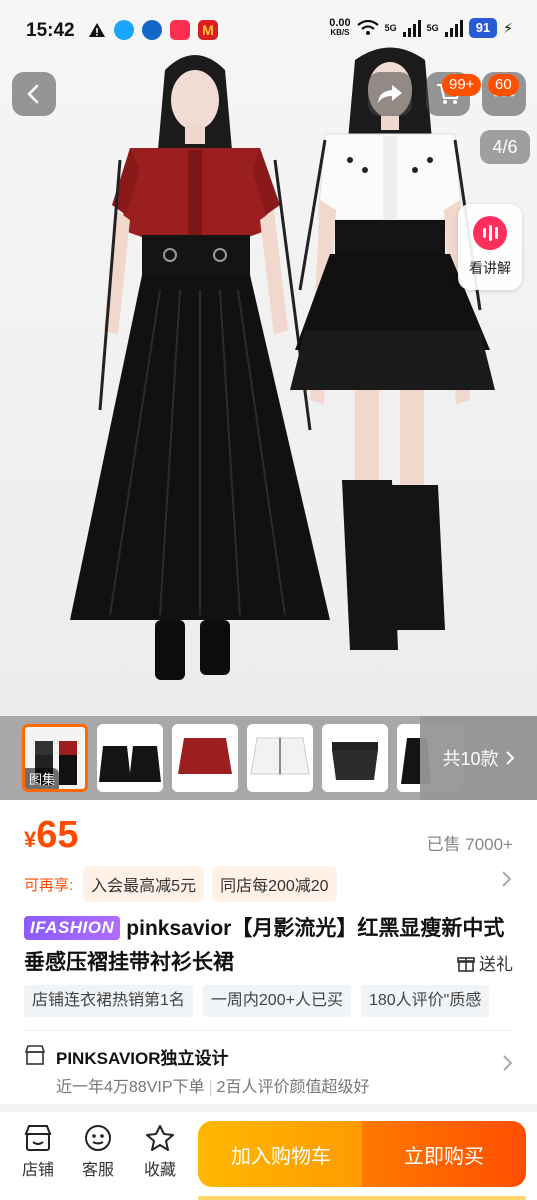  I want to click on share-icon, so click(390, 94).